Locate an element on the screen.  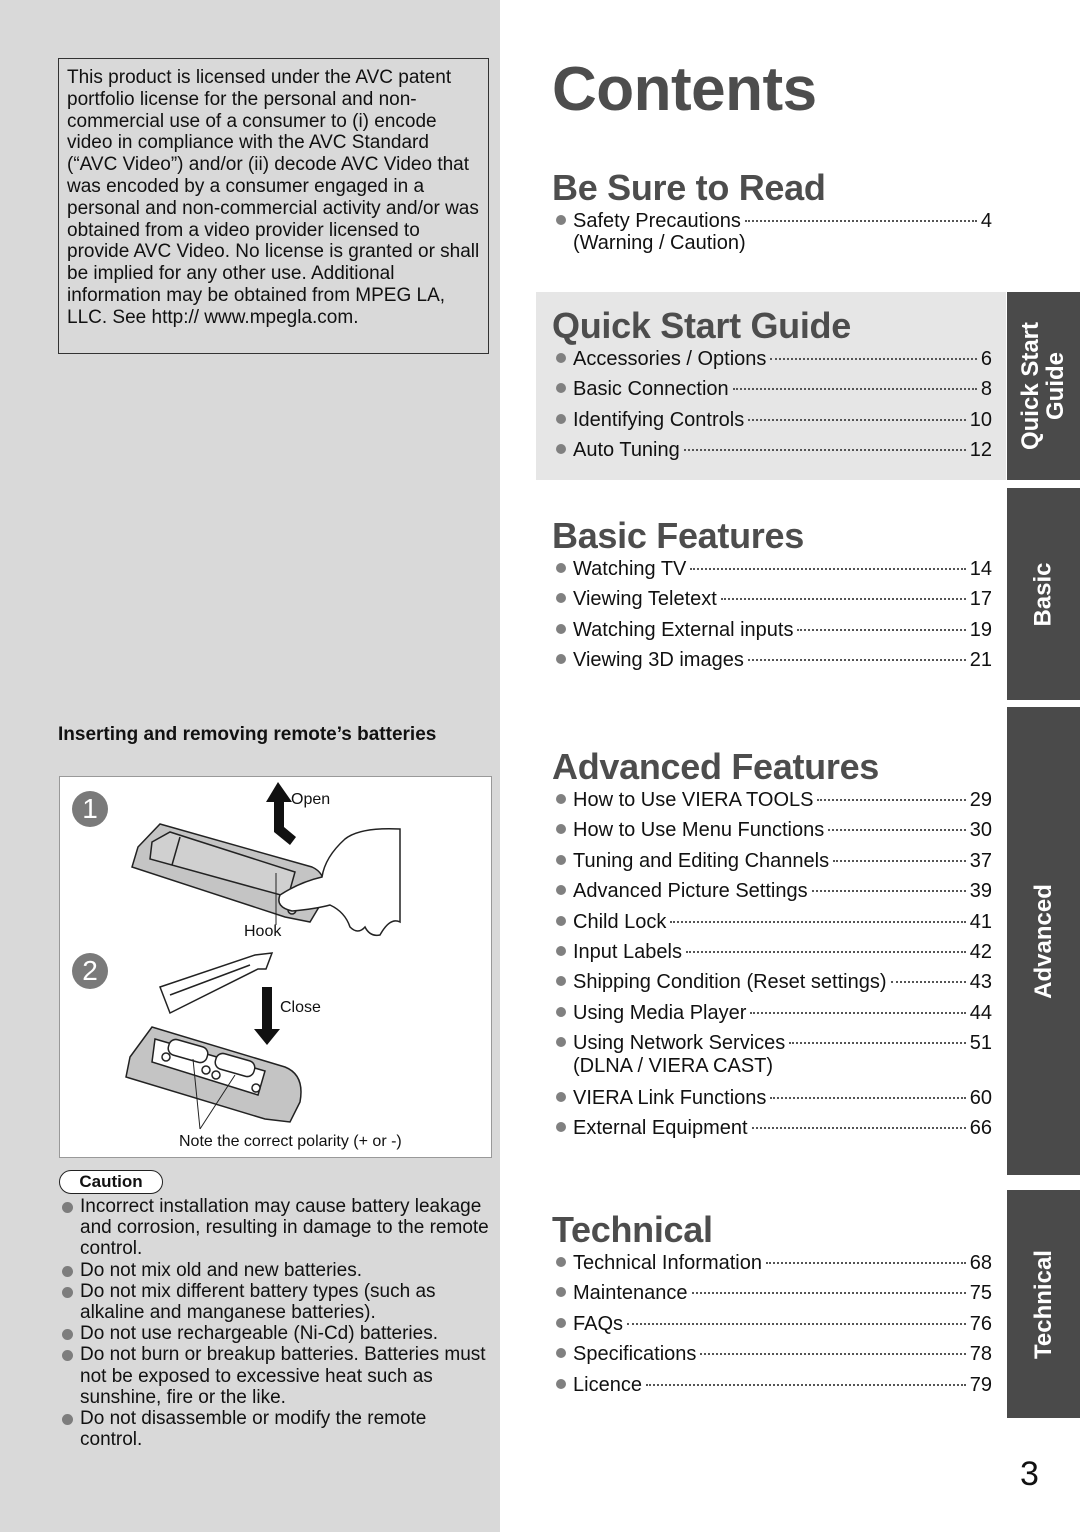
toc-entry: Watching TV 14 is located at coordinates (772, 569).